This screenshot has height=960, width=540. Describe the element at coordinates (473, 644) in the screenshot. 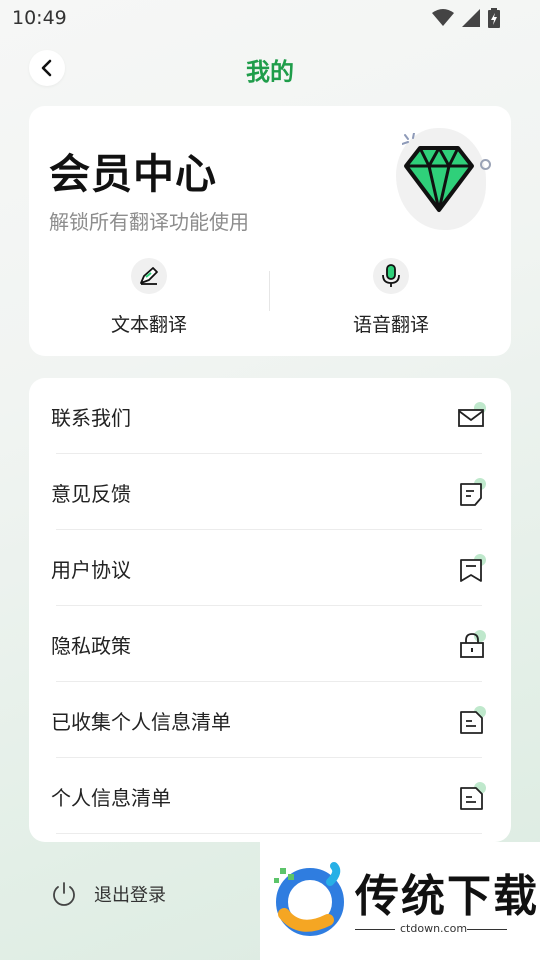

I see `lock-icon` at that location.